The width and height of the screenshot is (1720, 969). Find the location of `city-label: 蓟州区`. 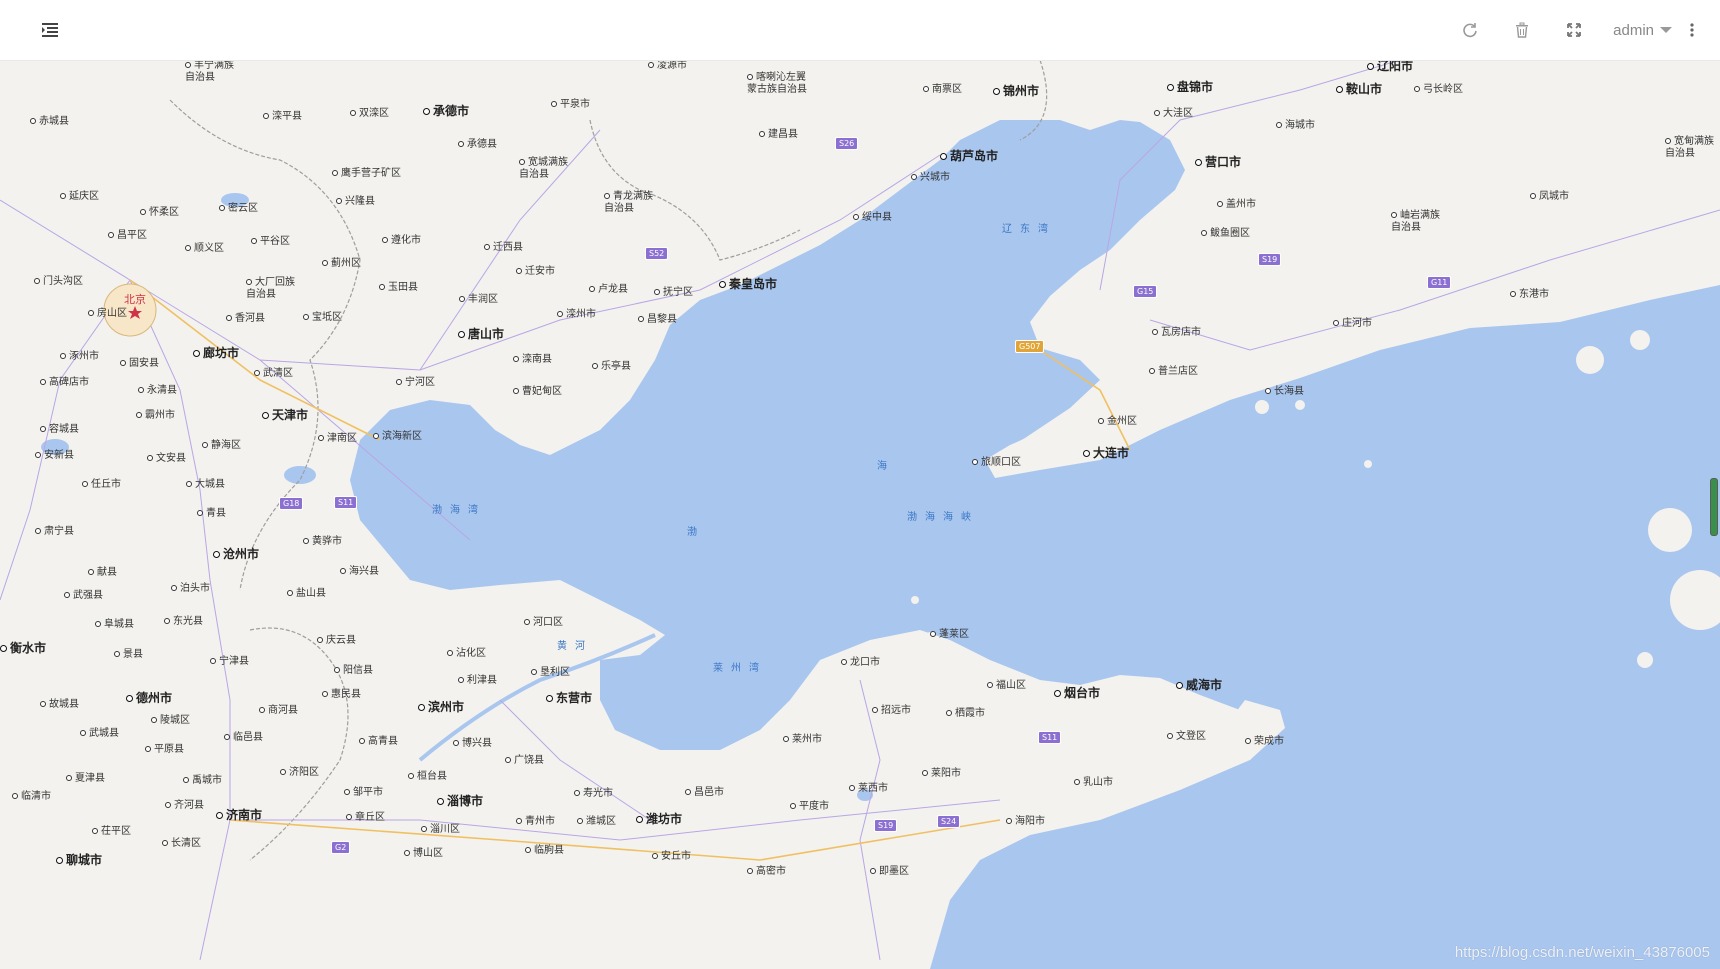

city-label: 蓟州区 is located at coordinates (341, 264).